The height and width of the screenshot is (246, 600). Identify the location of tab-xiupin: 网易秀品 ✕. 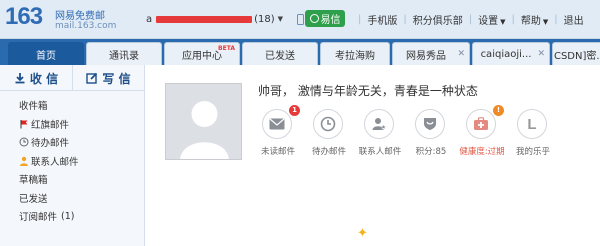
(431, 53).